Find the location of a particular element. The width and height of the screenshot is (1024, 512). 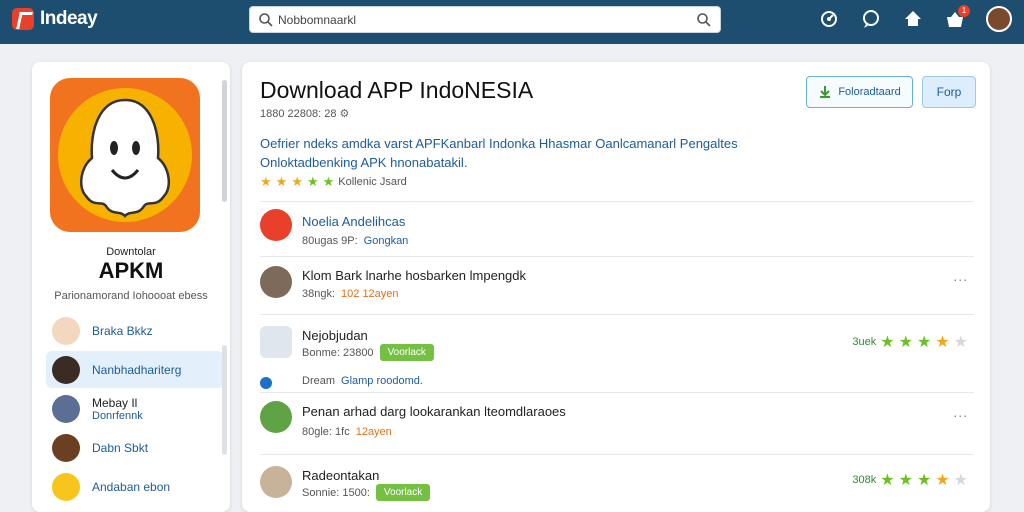

page-meta: 1880 22808: 28 ⚙ is located at coordinates (304, 113).